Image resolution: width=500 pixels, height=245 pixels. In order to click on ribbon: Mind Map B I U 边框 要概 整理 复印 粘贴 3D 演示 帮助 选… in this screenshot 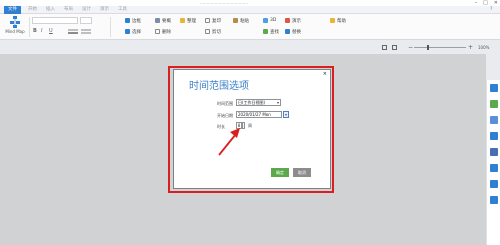, I will do `click(250, 27)`.